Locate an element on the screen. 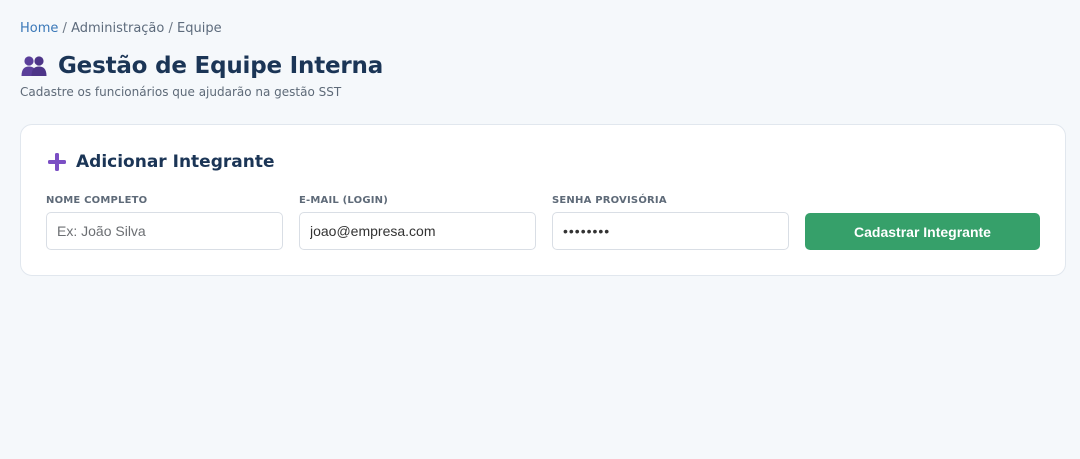 This screenshot has height=459, width=1080. breadcrumb-home-link: Home is located at coordinates (39, 28).